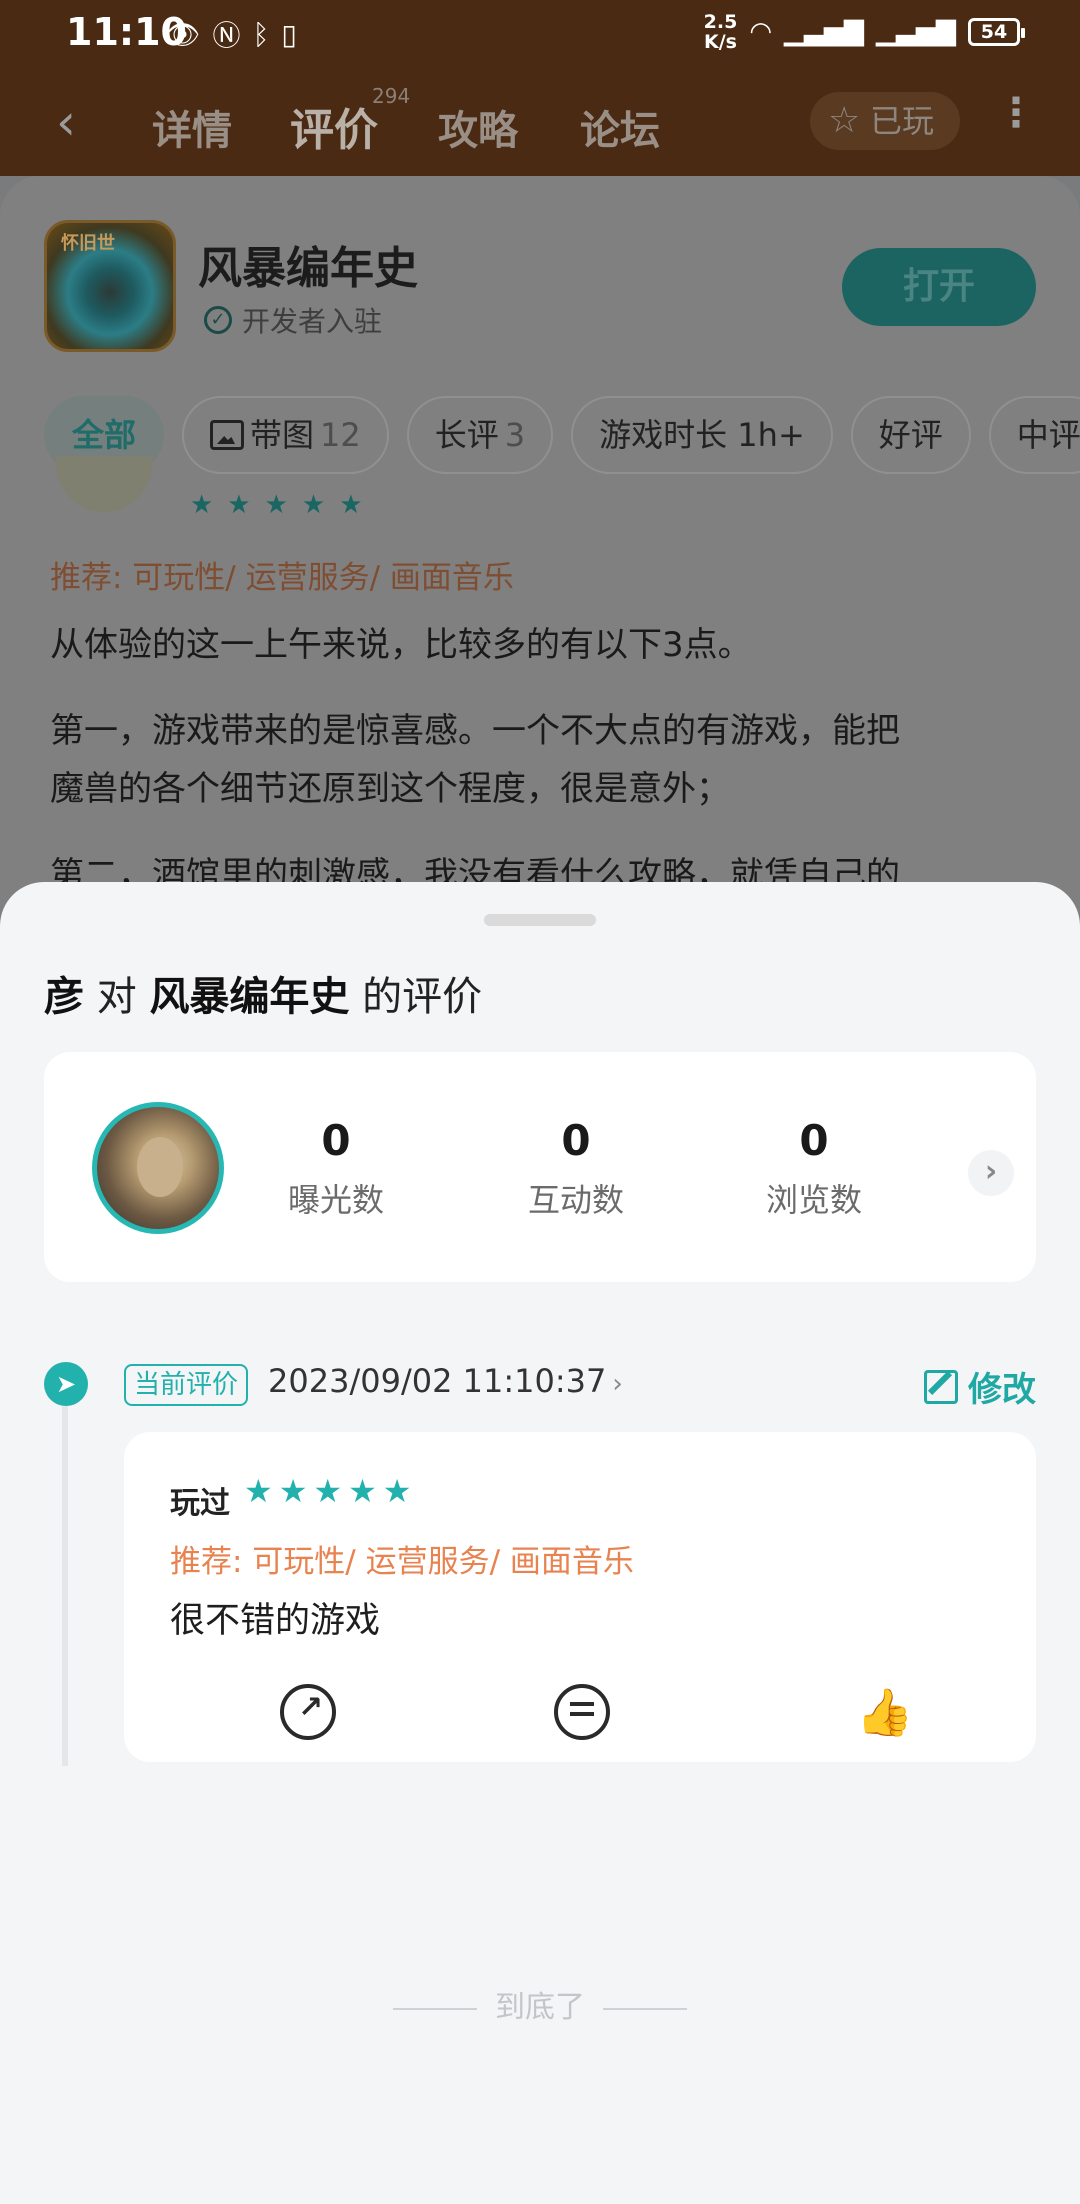 This screenshot has height=2204, width=1080. I want to click on app-icon-label: 怀旧世, so click(88, 243).